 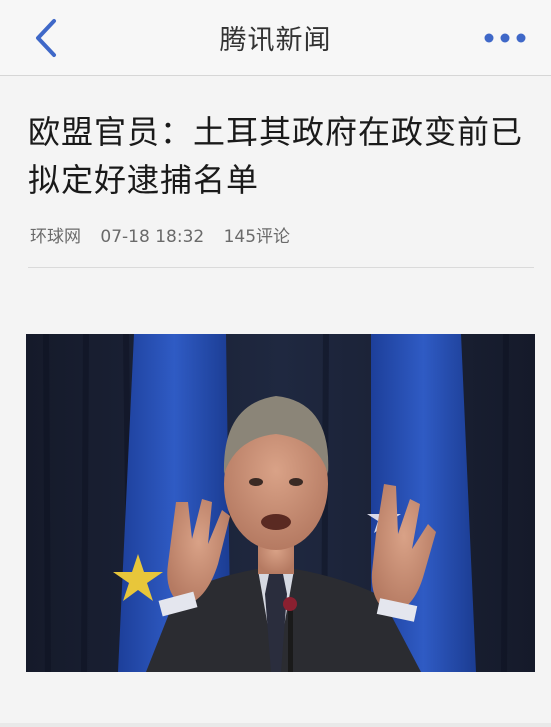 I want to click on article-datetime: 07-18 18:32, so click(x=152, y=237).